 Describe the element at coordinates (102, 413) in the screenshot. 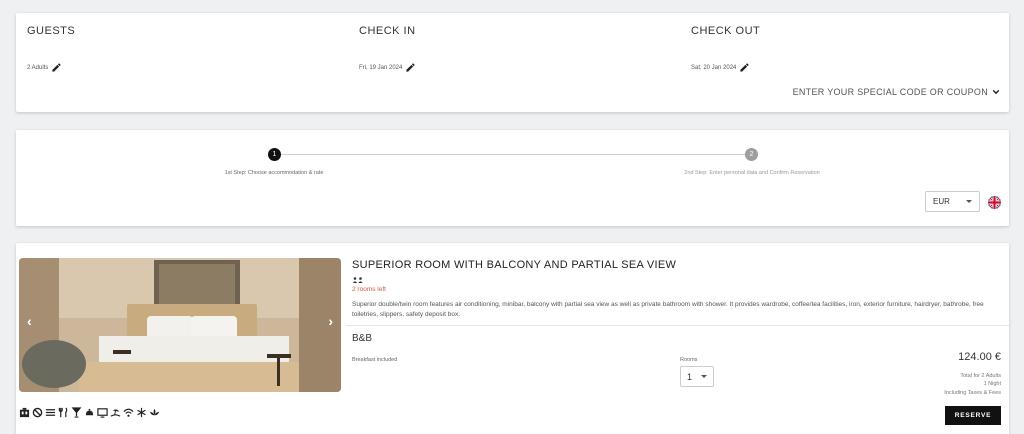

I see `tv-icon` at that location.